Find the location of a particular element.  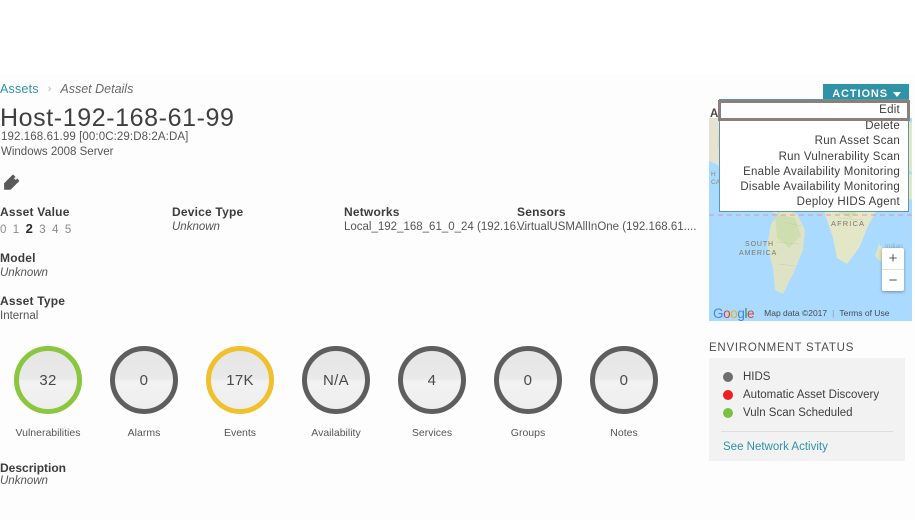

host-os: Windows 2008 Server is located at coordinates (57, 152).